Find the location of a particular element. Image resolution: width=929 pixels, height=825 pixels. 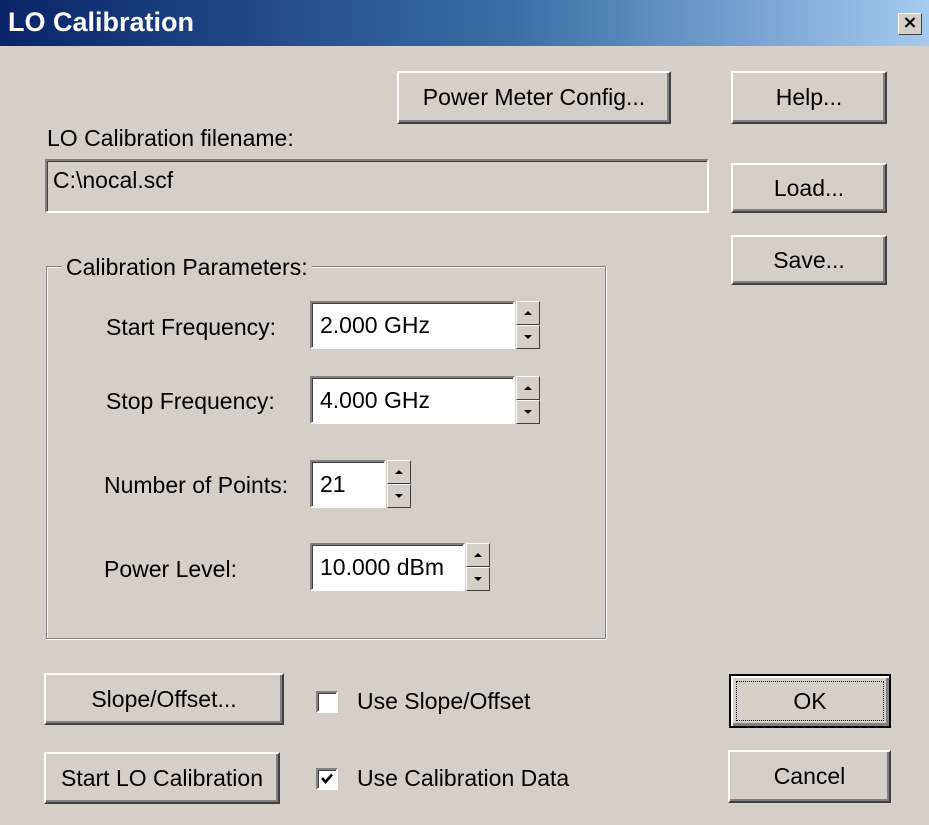

filename-value: C:\nocal.scf is located at coordinates (113, 180).